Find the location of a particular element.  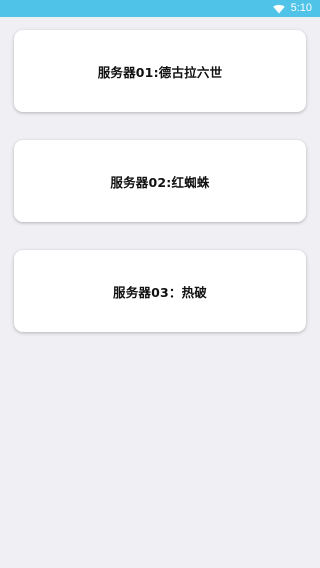

status-time: 5:10 is located at coordinates (301, 8).